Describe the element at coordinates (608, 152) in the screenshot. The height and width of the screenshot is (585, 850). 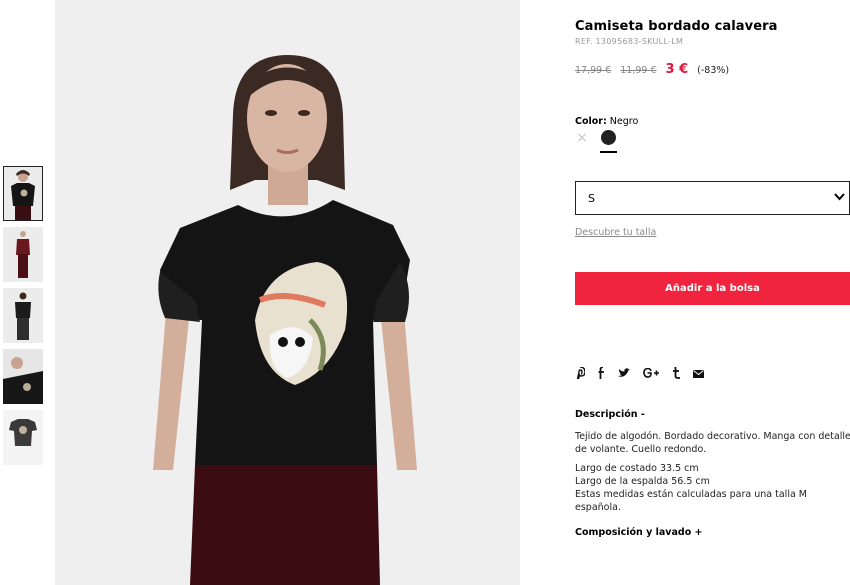
I see `selected-indicator` at that location.